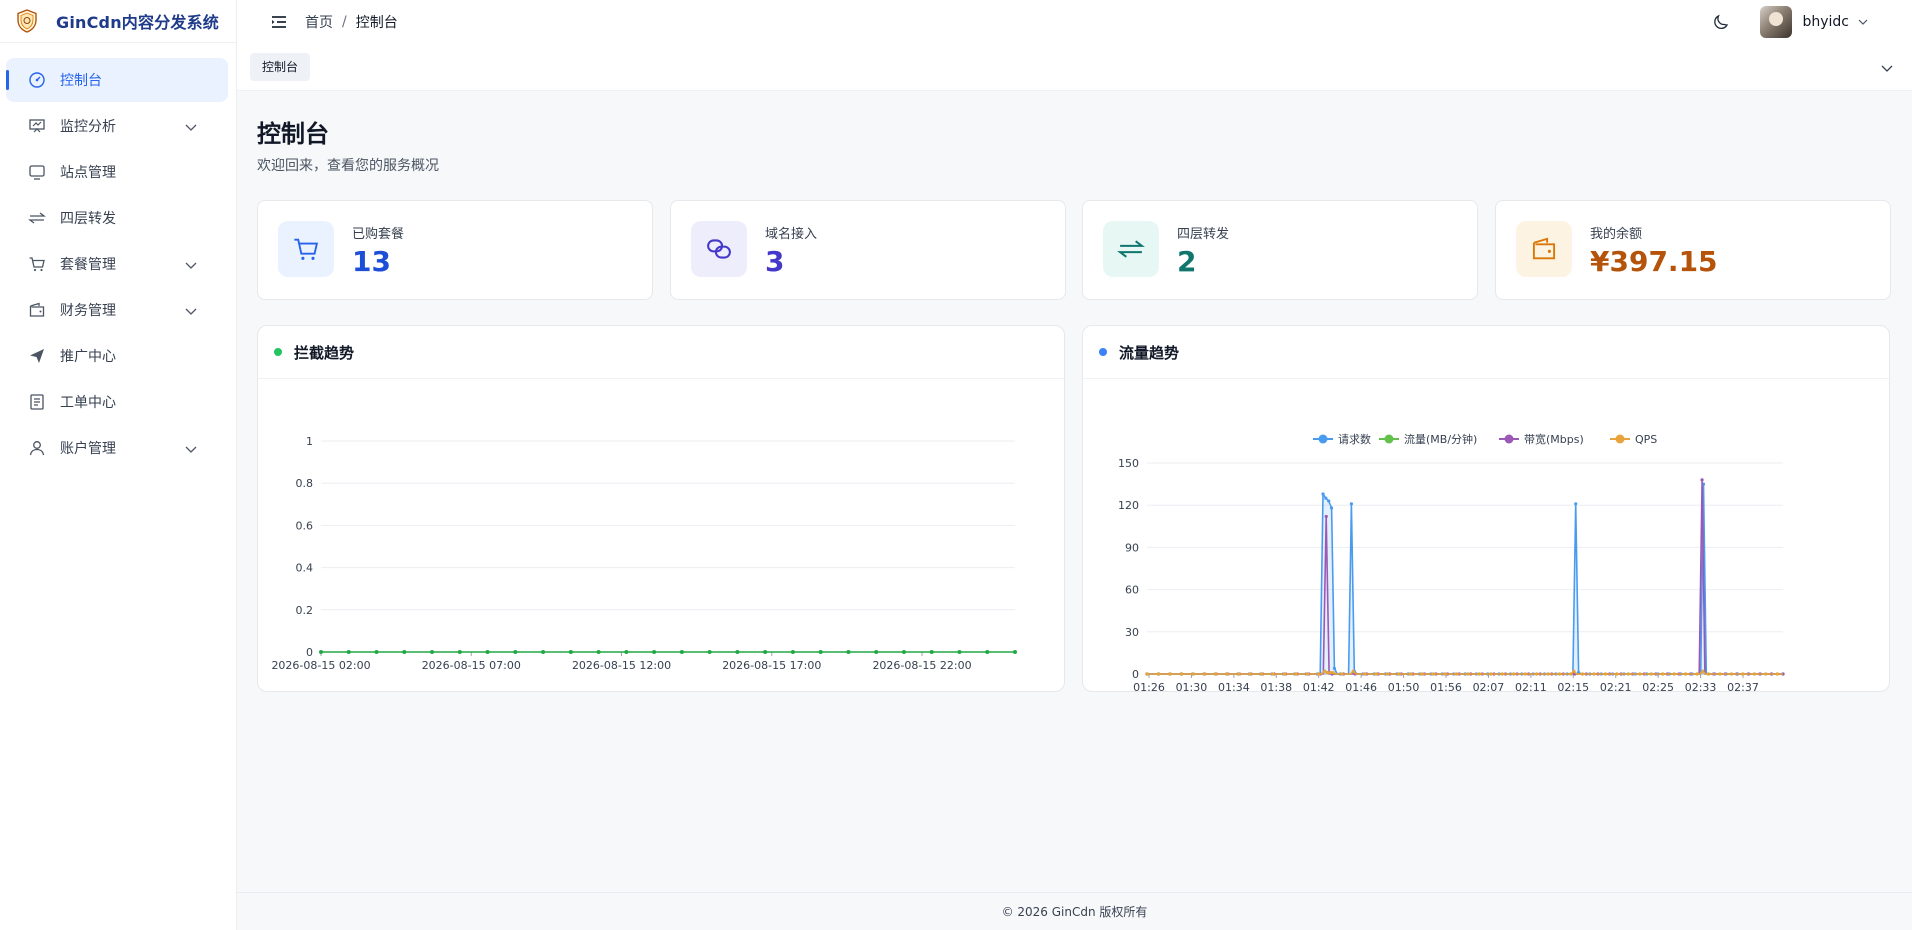 The image size is (1912, 930). What do you see at coordinates (371, 261) in the screenshot?
I see `stat-value: 13` at bounding box center [371, 261].